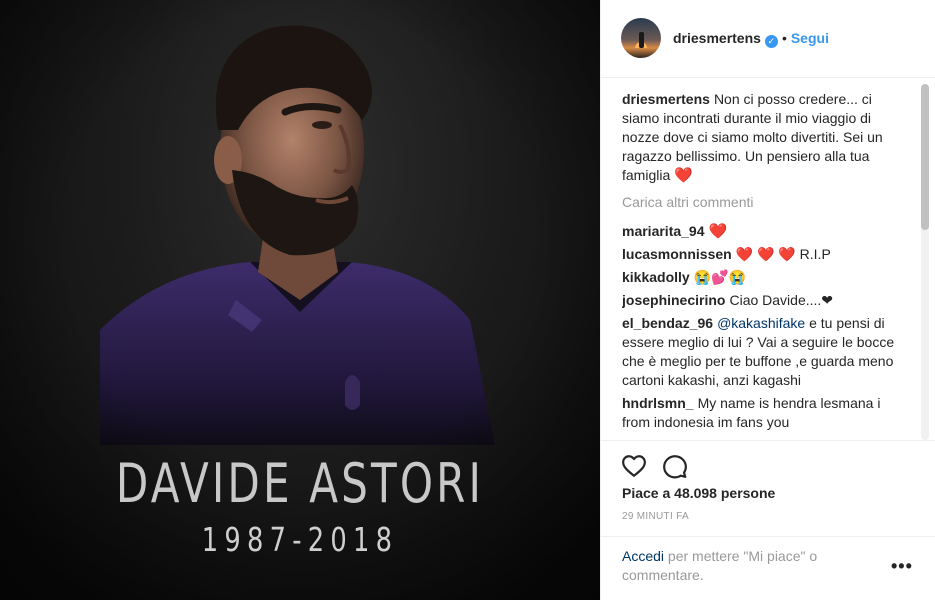  Describe the element at coordinates (655, 516) in the screenshot. I see `post-timestamp: 29 MINUTI FA` at that location.